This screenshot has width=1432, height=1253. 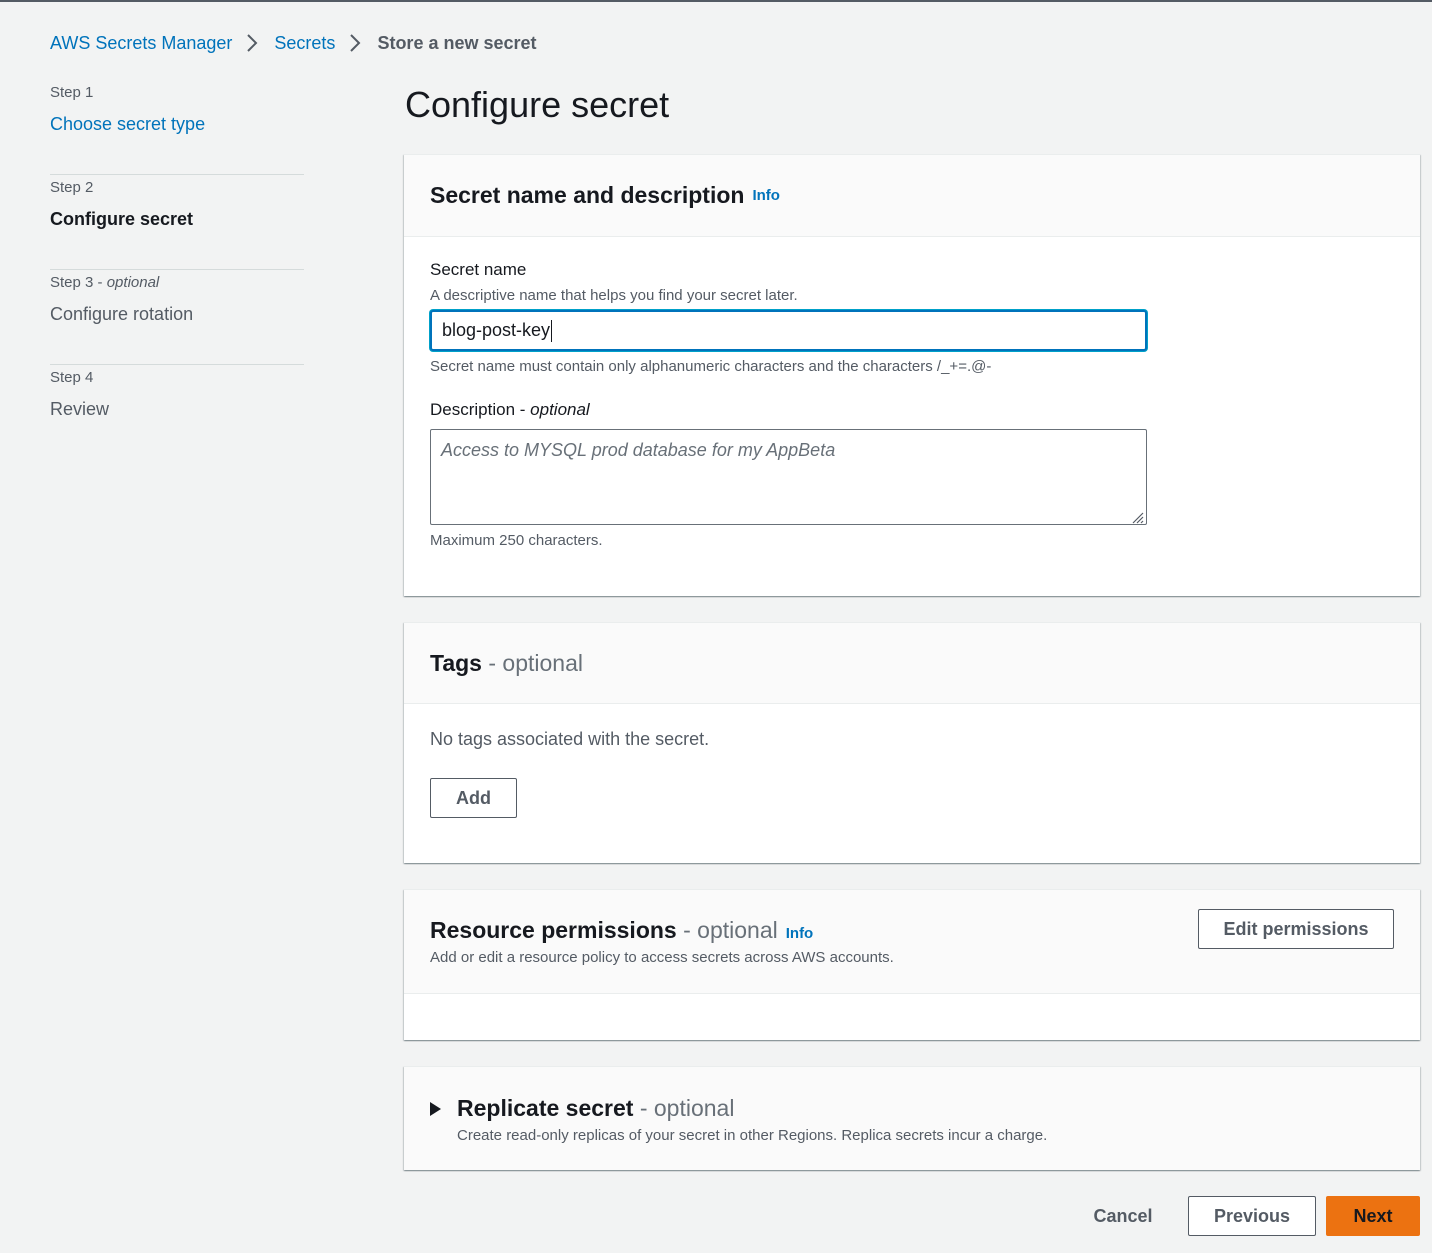 I want to click on step-3-title: Configure rotation, so click(x=122, y=314).